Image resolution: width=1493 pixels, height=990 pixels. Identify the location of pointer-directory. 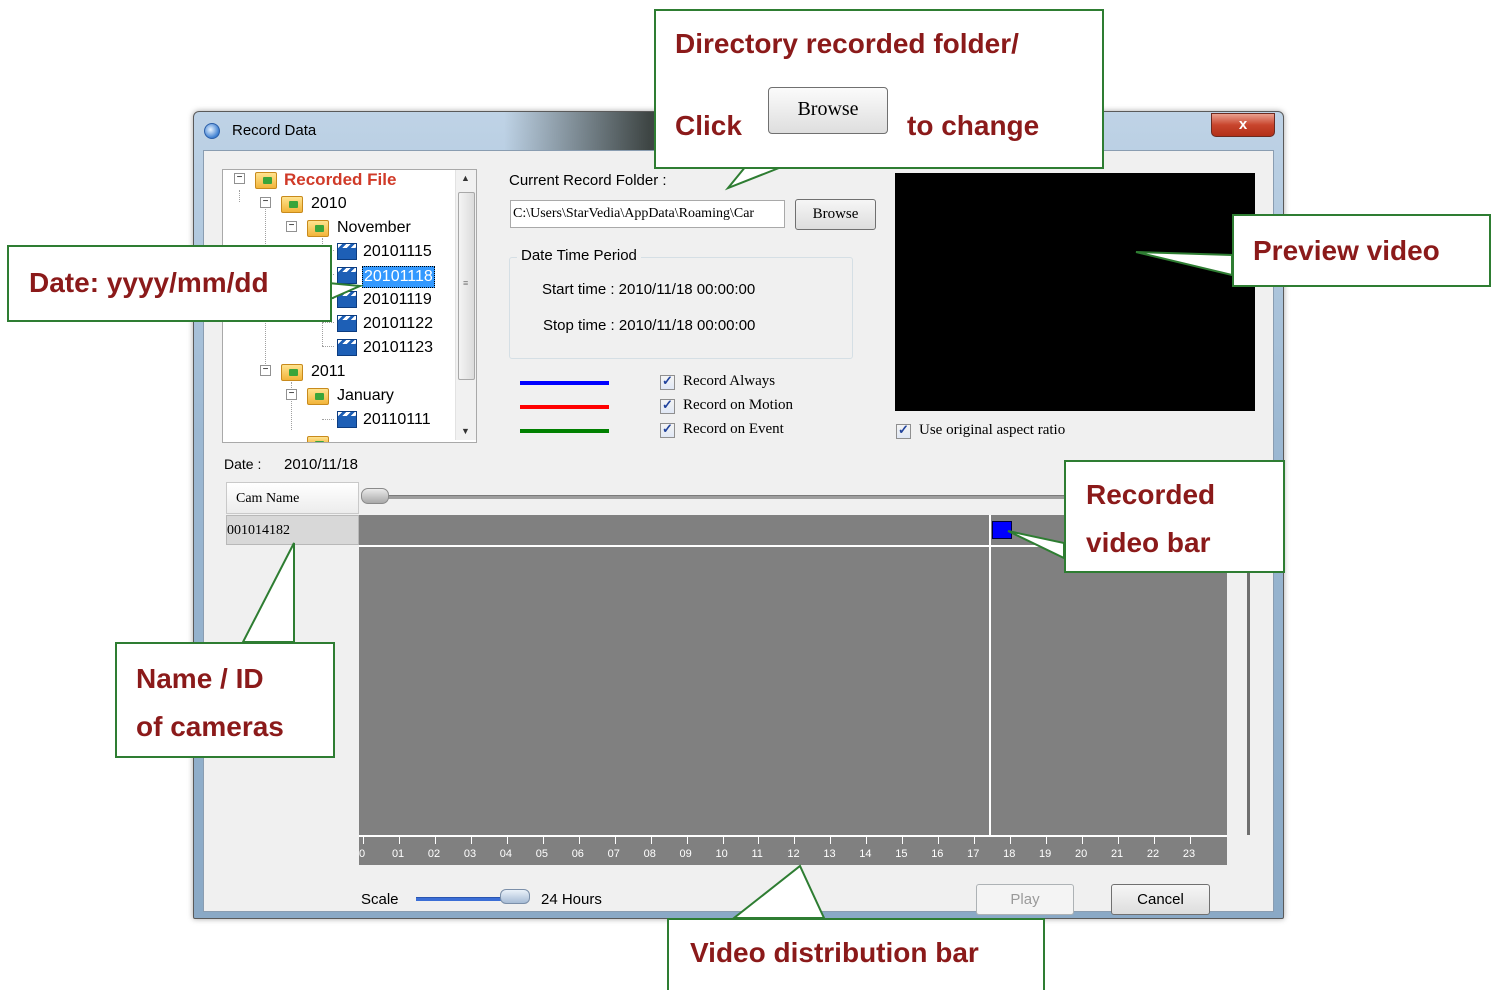
(754, 178).